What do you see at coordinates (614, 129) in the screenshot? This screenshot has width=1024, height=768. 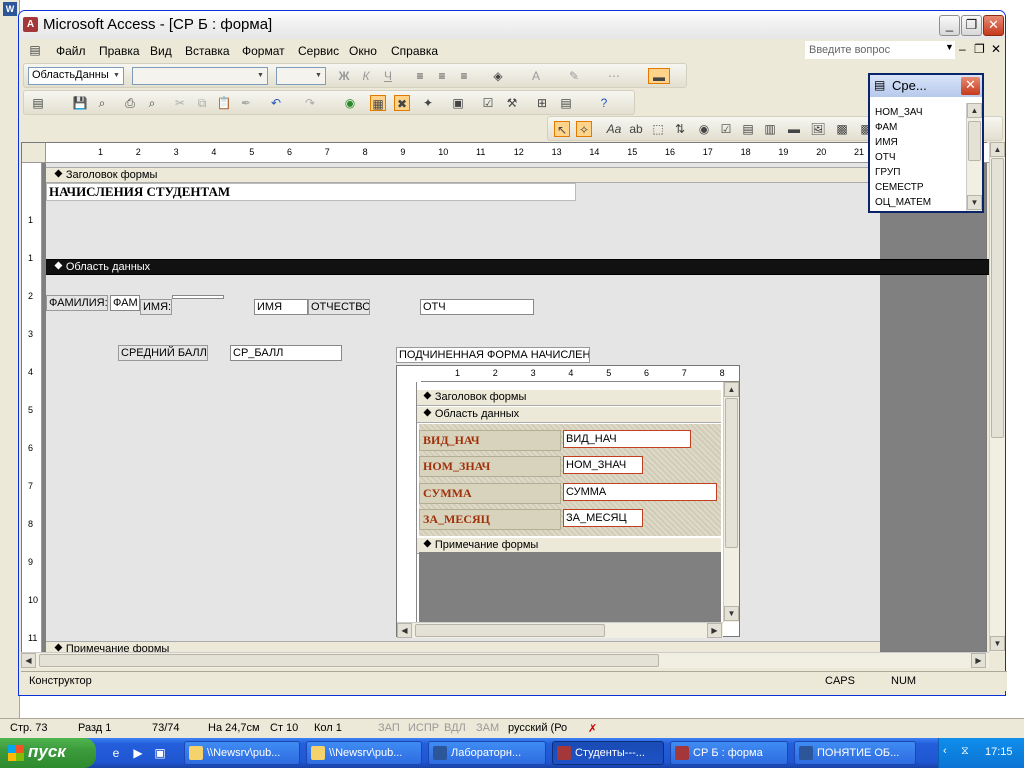 I see `label-tool-icon: Aa` at bounding box center [614, 129].